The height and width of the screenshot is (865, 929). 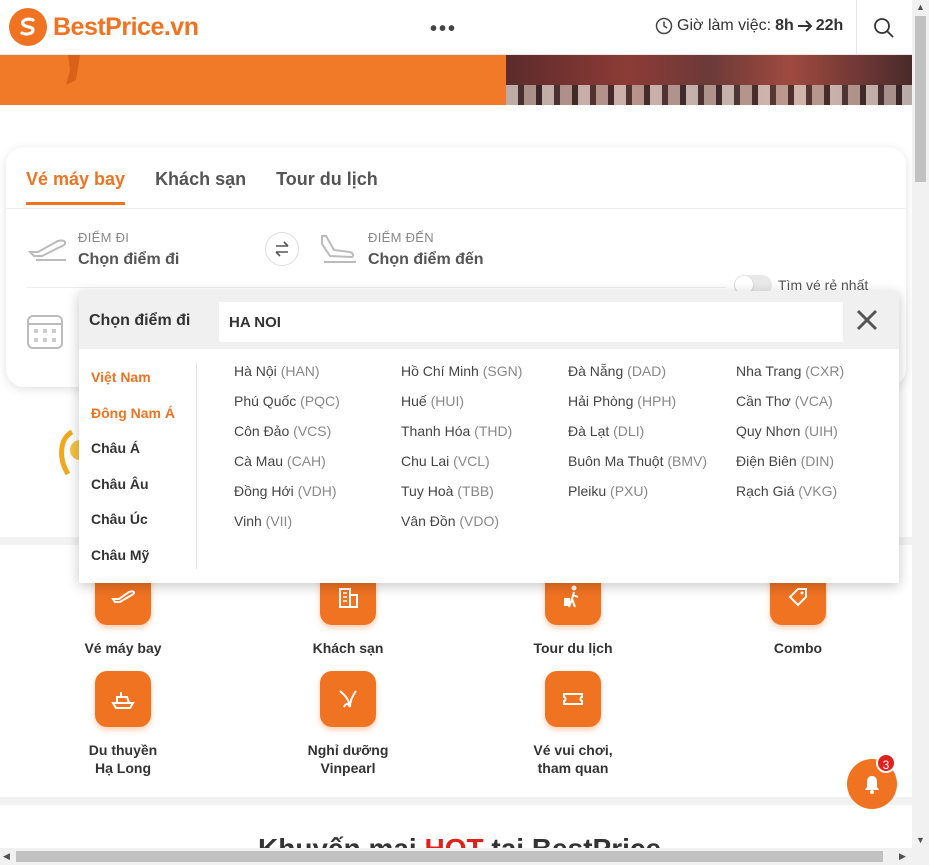 I want to click on category-resort: Nghỉ dưỡng Vinpearl, so click(x=348, y=724).